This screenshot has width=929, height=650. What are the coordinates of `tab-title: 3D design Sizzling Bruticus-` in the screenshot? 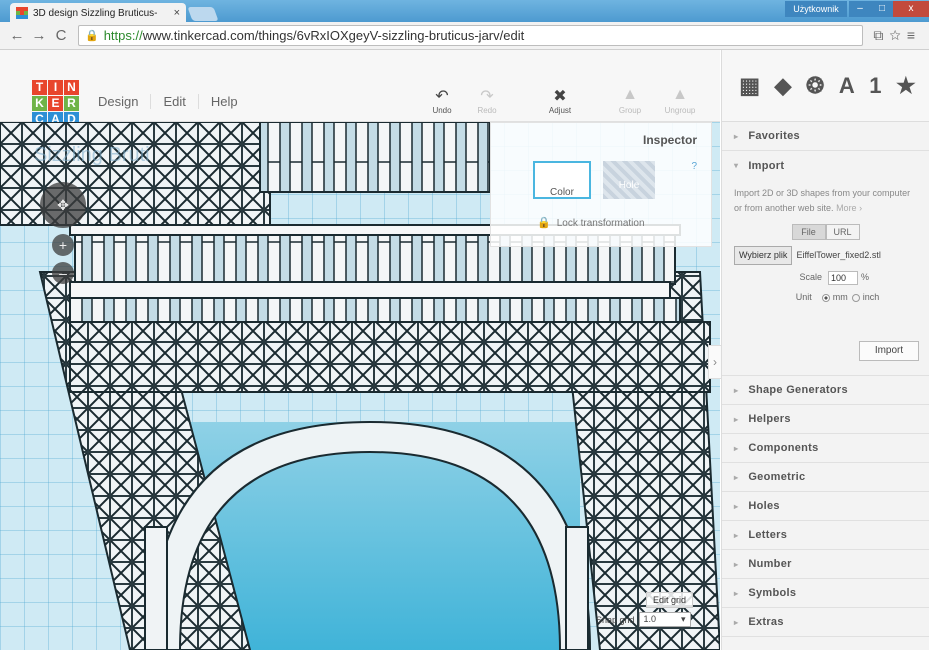 It's located at (95, 13).